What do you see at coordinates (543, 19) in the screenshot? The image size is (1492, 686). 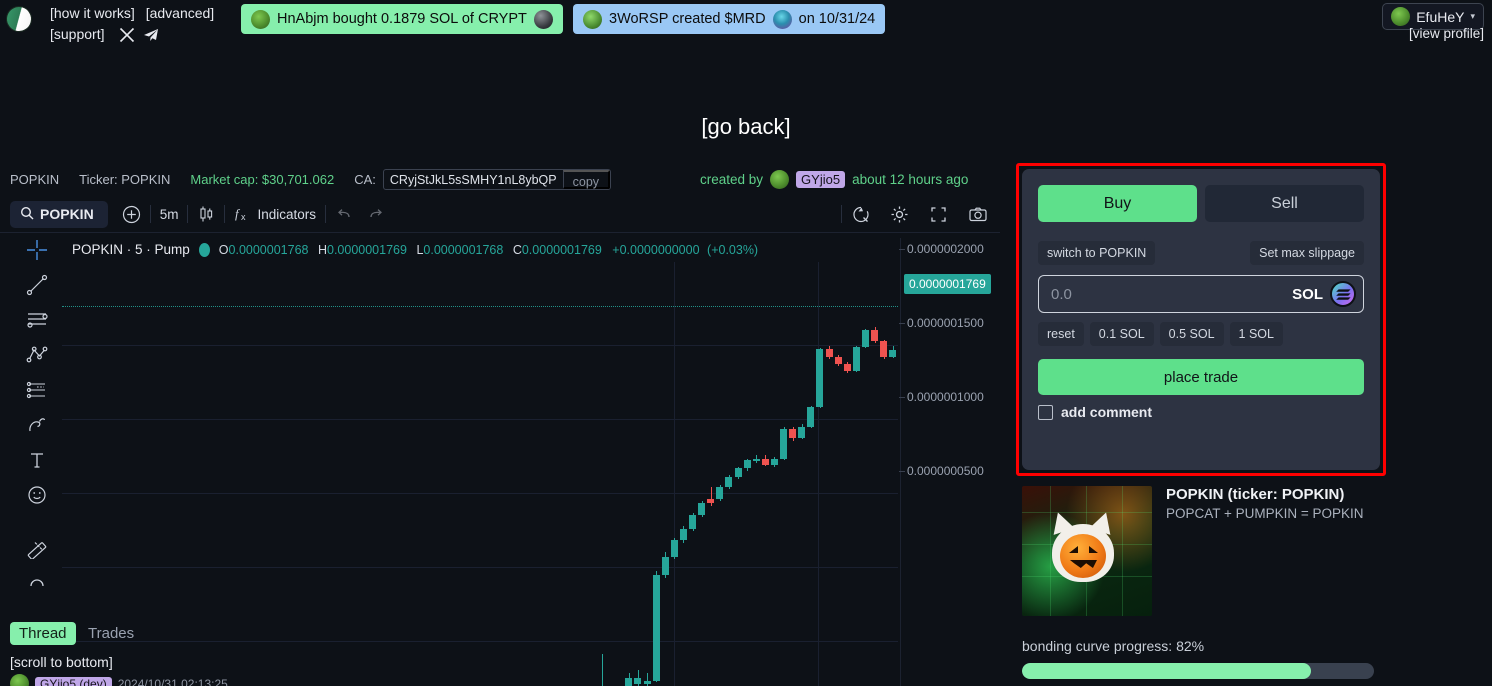 I see `dark-token-avatar` at bounding box center [543, 19].